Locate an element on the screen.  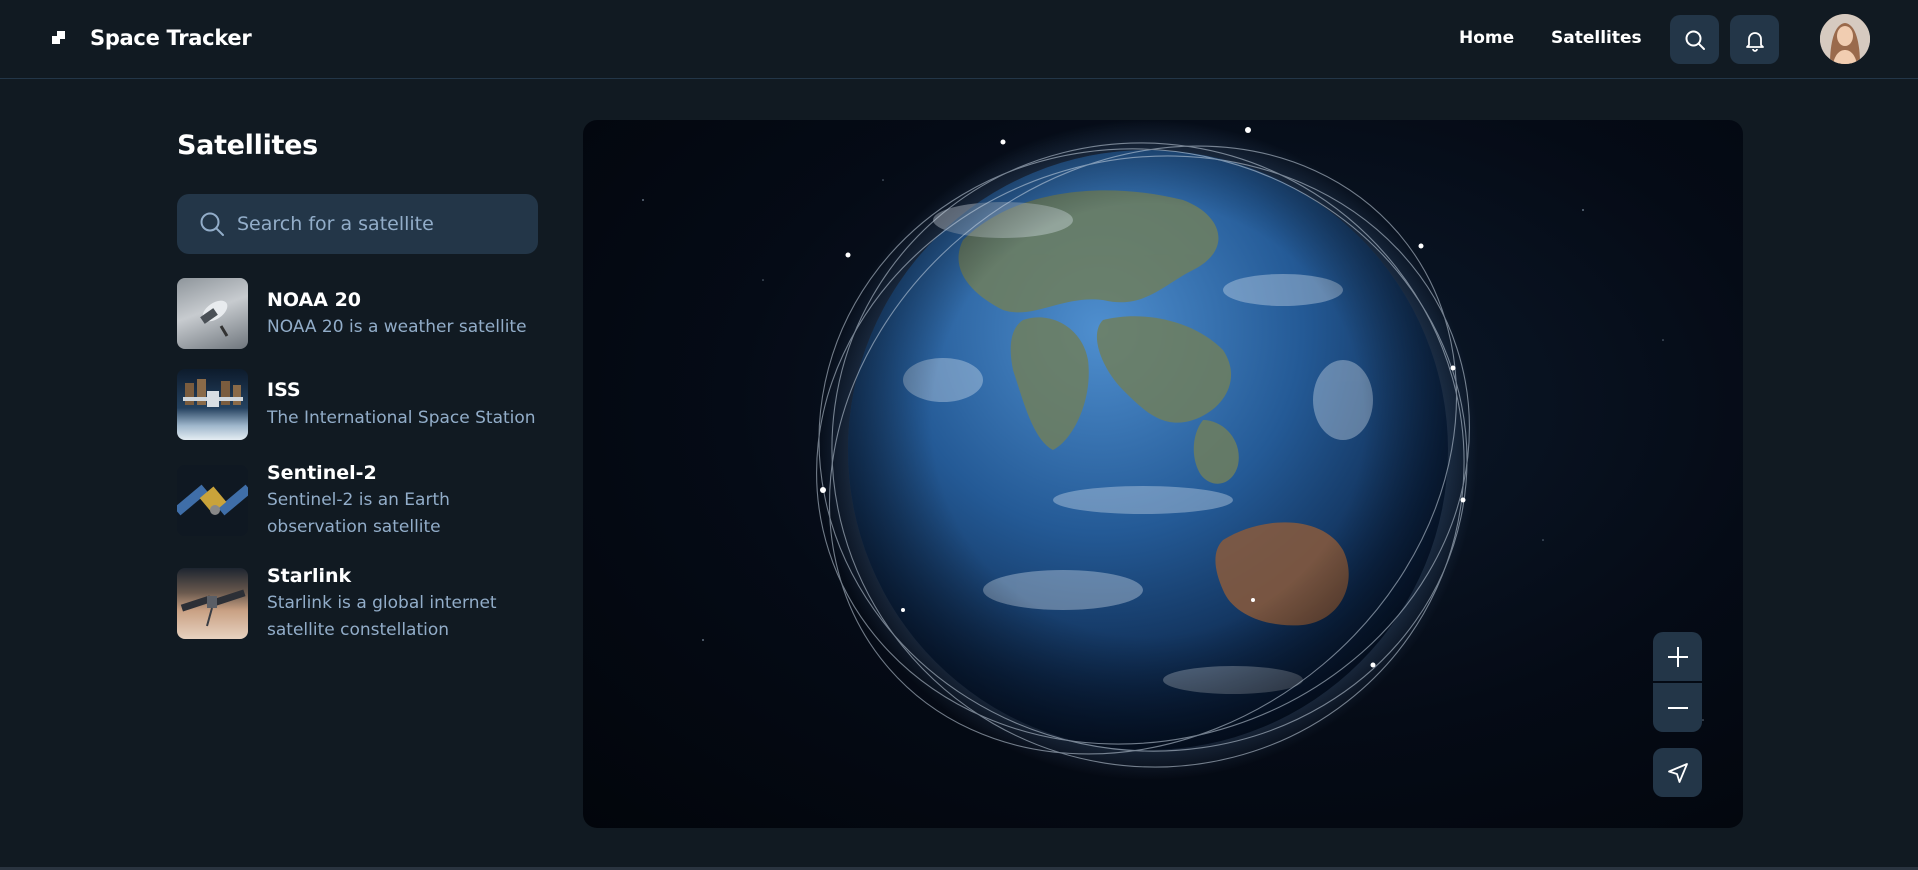
satellite-name: NOAA 20 is located at coordinates (314, 300).